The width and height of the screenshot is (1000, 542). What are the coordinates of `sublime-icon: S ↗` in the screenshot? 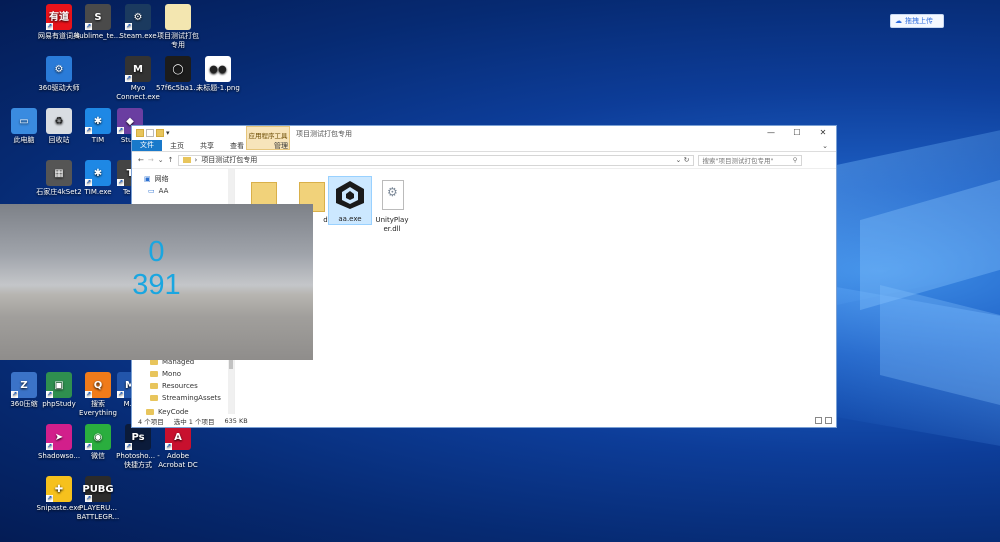 It's located at (98, 17).